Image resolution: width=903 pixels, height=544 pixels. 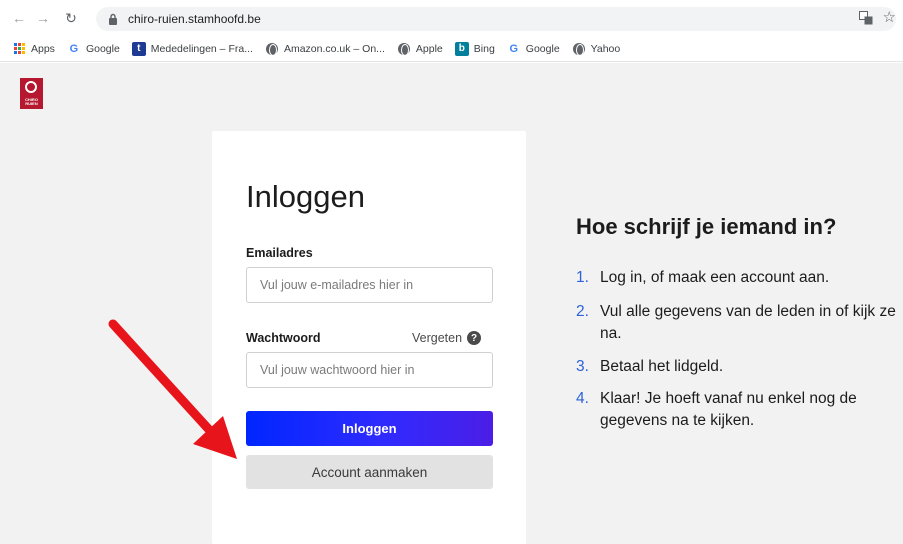 What do you see at coordinates (889, 18) in the screenshot?
I see `bookmark-star-icon: ☆` at bounding box center [889, 18].